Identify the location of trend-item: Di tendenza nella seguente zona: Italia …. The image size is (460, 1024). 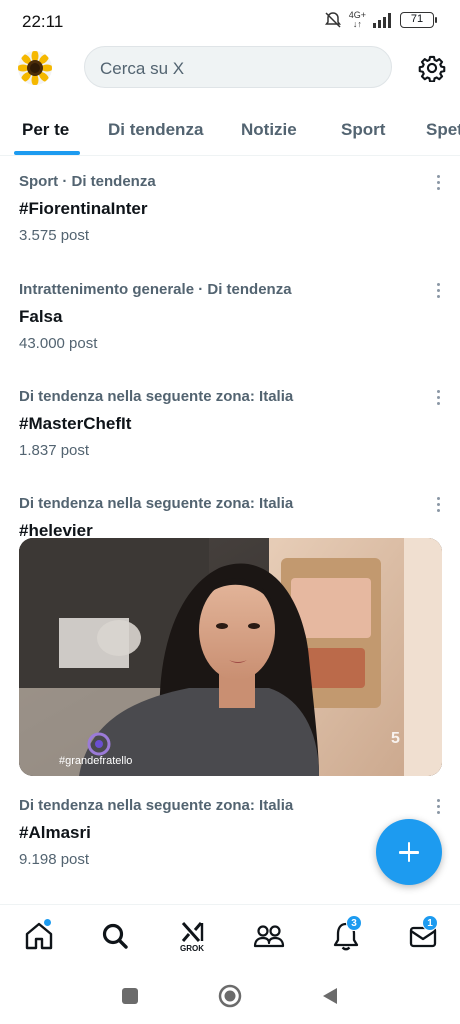
(230, 428).